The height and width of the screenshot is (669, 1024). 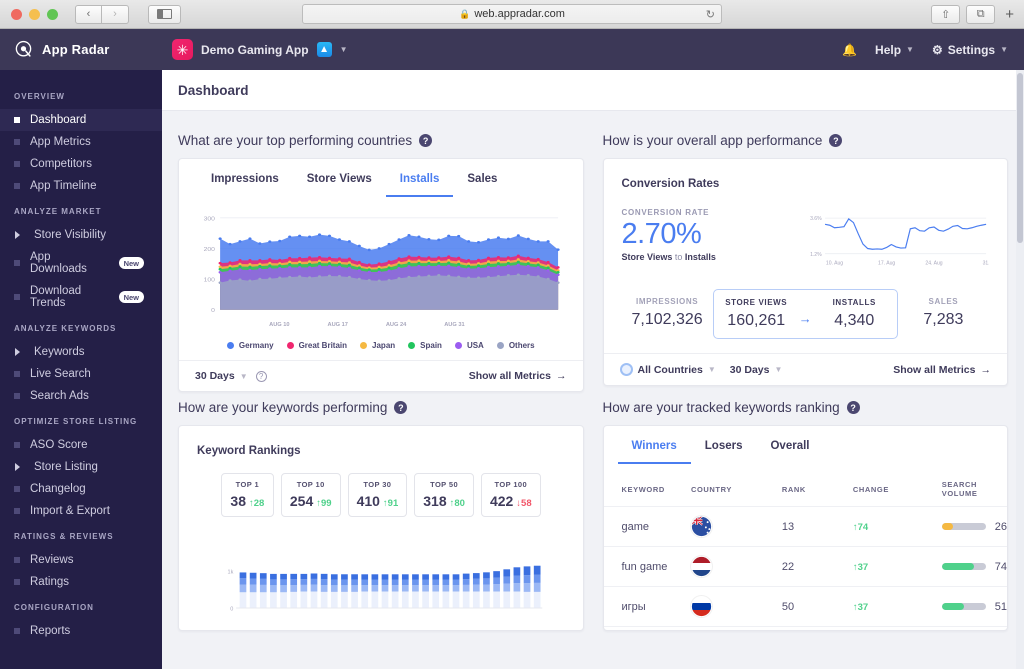 What do you see at coordinates (709, 257) in the screenshot?
I see `conversion-subtitle: Store Views to Installs` at bounding box center [709, 257].